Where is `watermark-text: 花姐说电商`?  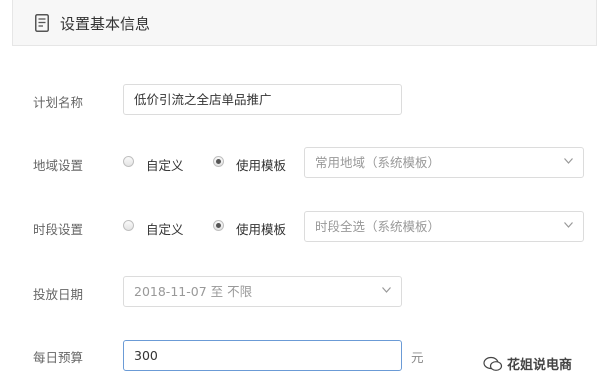
watermark-text: 花姐说电商 is located at coordinates (540, 365).